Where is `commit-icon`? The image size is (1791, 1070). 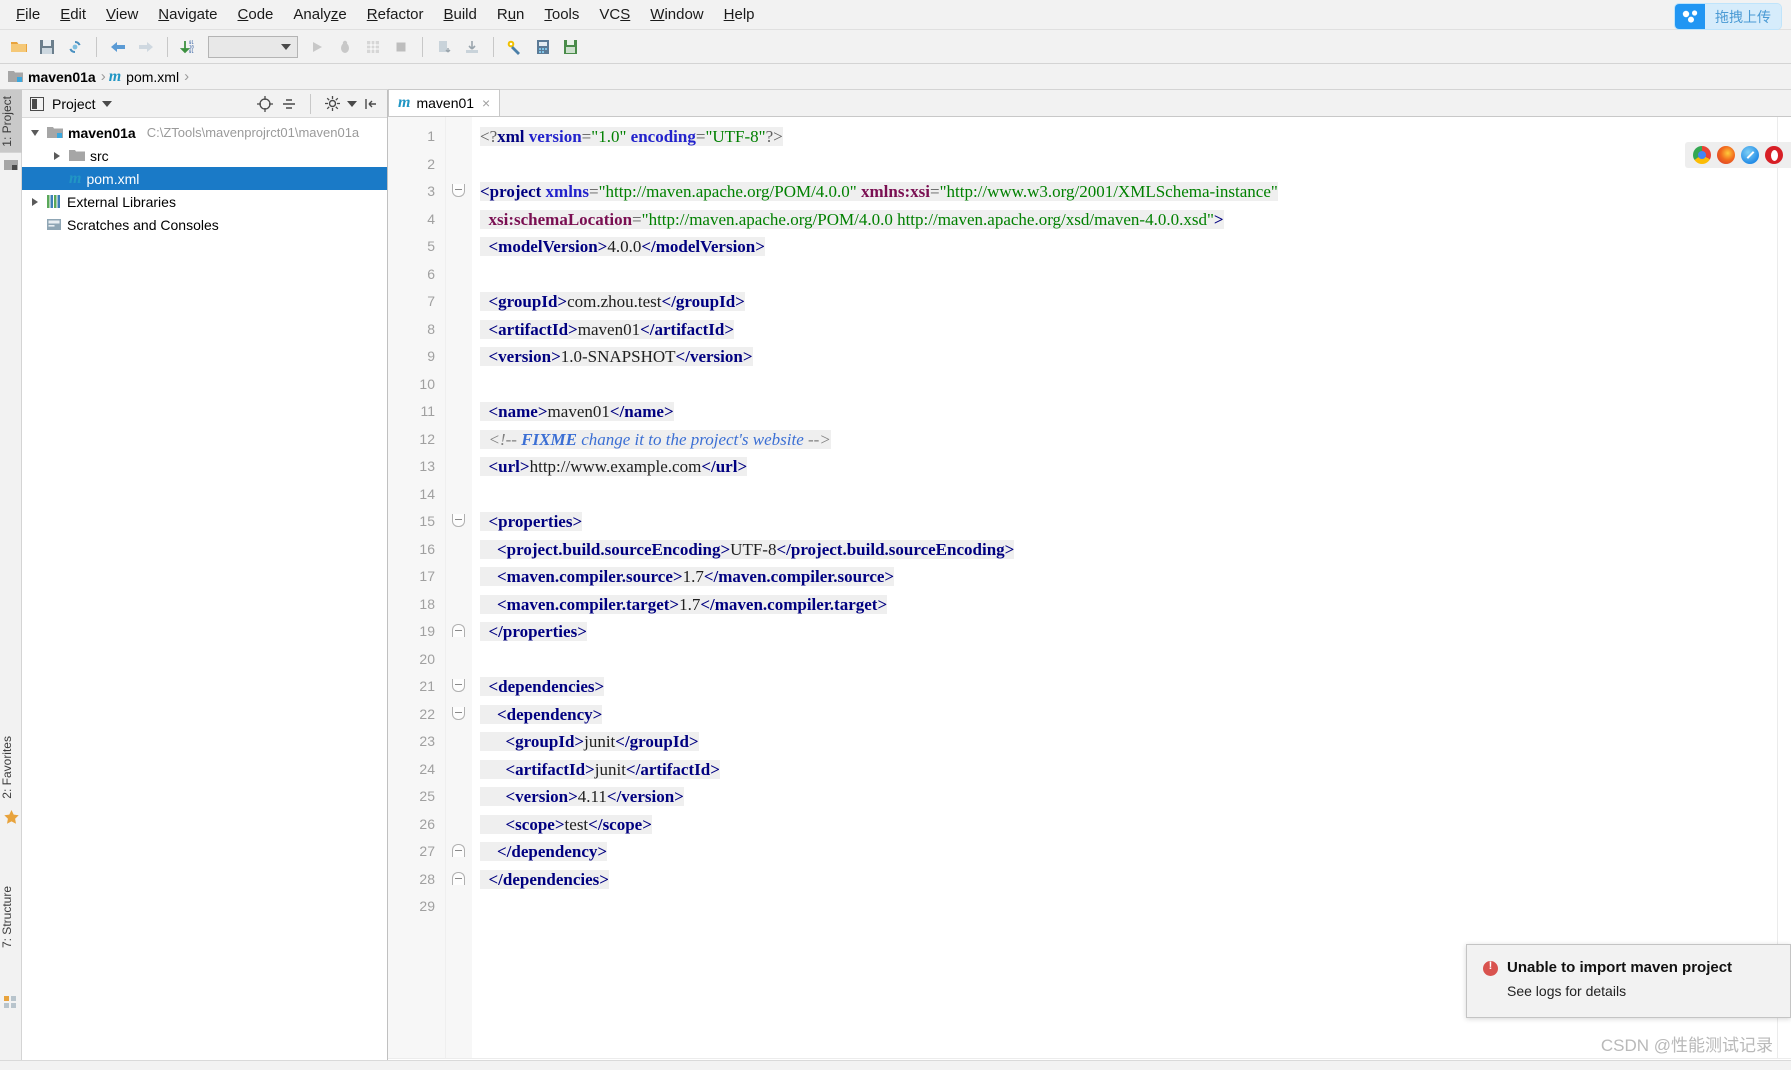
commit-icon is located at coordinates (472, 47).